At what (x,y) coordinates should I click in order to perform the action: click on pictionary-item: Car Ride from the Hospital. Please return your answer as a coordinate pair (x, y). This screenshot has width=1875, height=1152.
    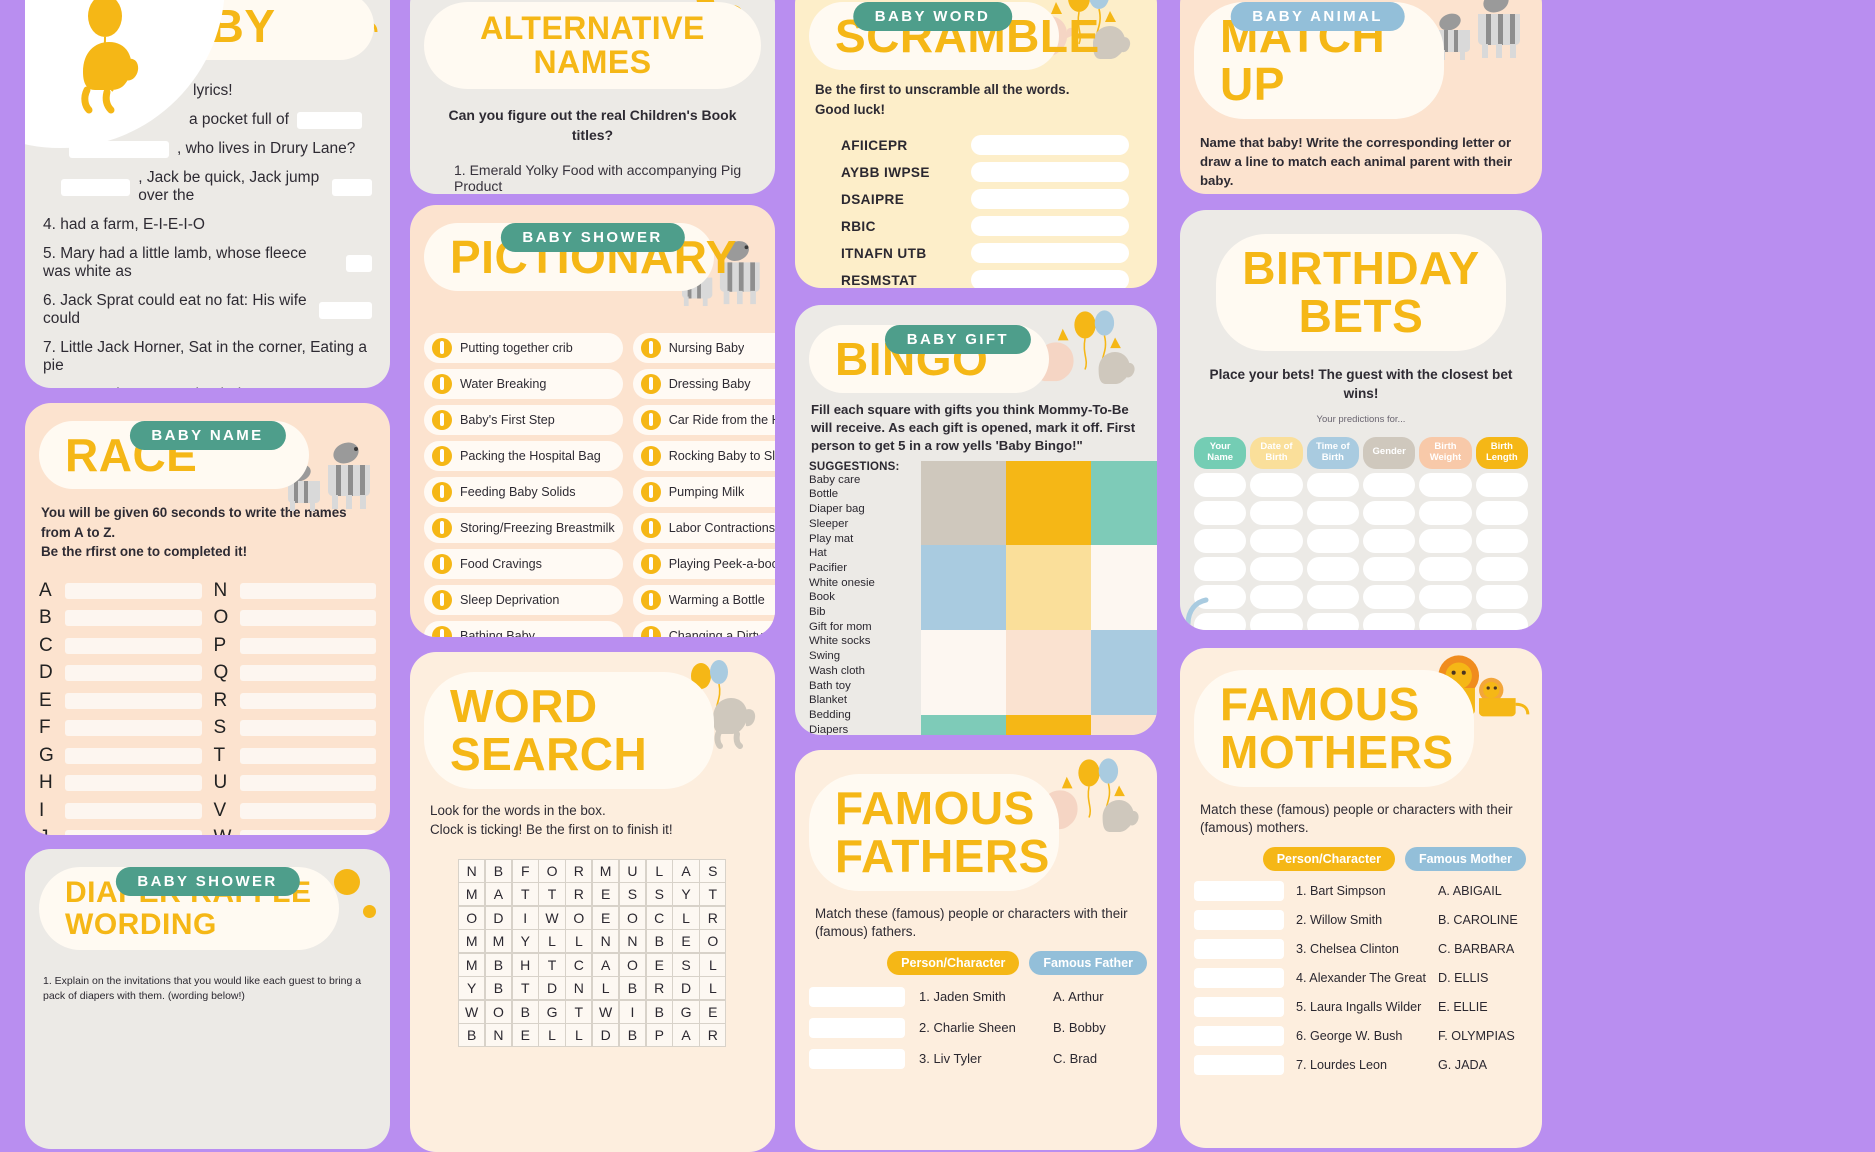
    Looking at the image, I should click on (703, 420).